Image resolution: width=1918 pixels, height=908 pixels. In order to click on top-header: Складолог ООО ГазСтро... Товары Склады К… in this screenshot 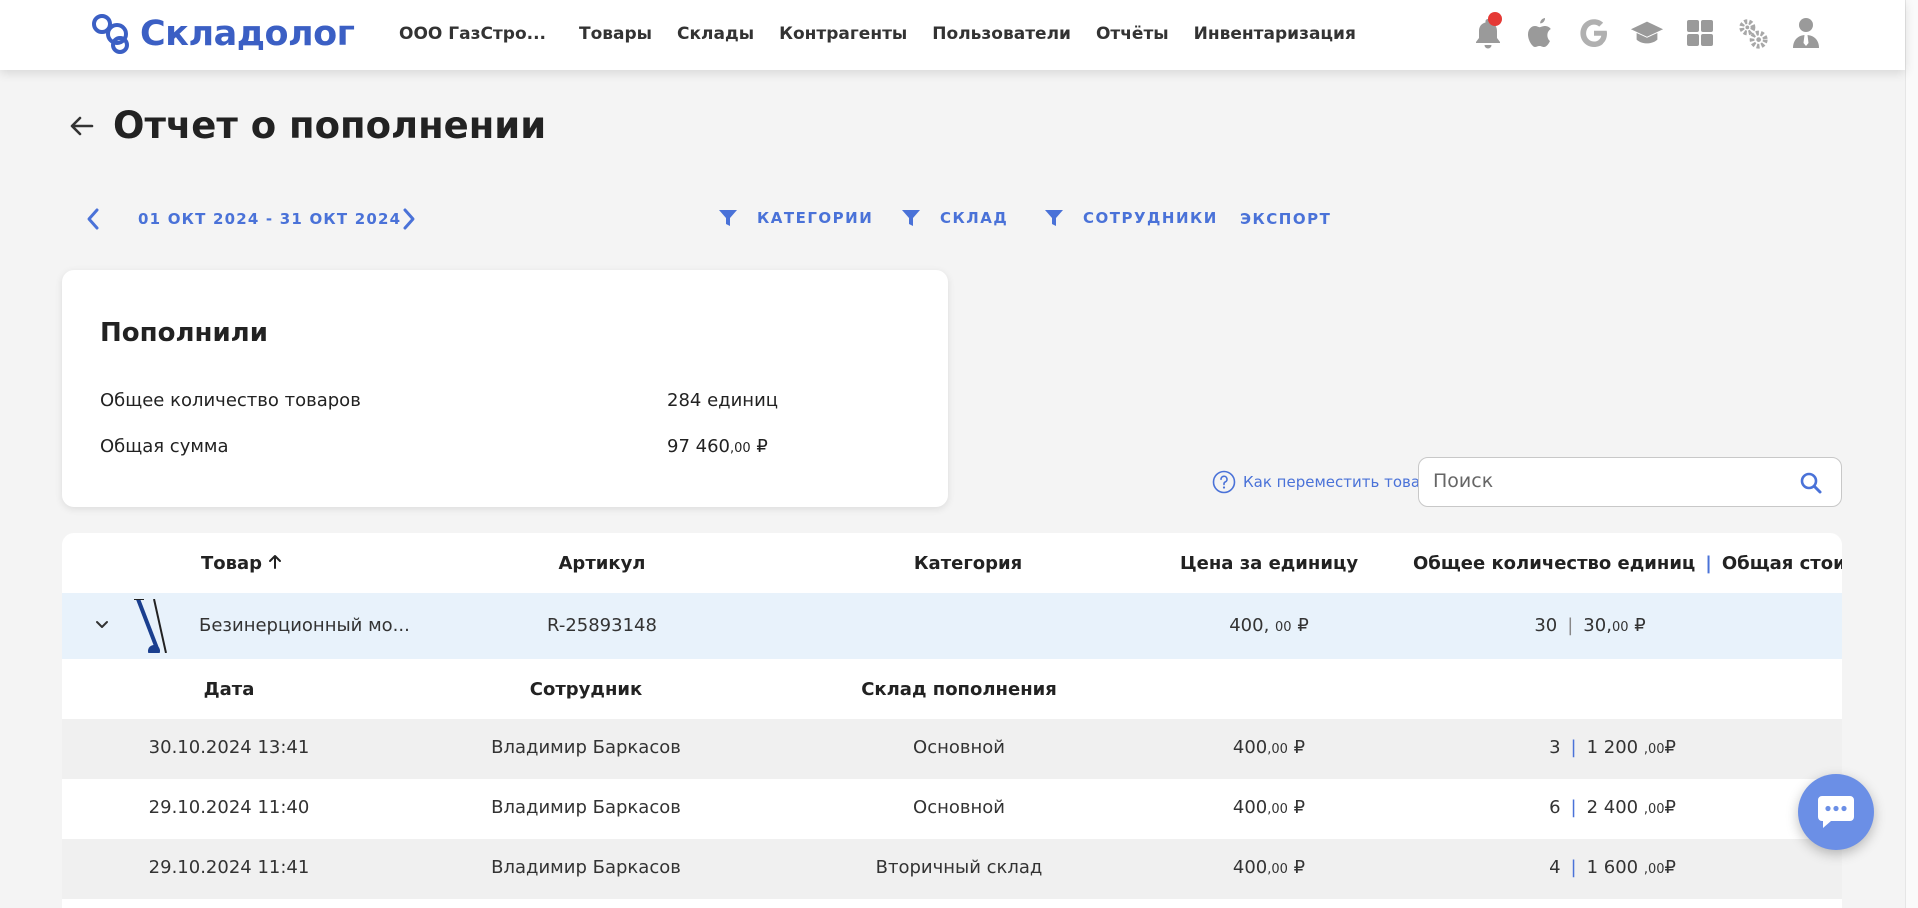, I will do `click(952, 35)`.